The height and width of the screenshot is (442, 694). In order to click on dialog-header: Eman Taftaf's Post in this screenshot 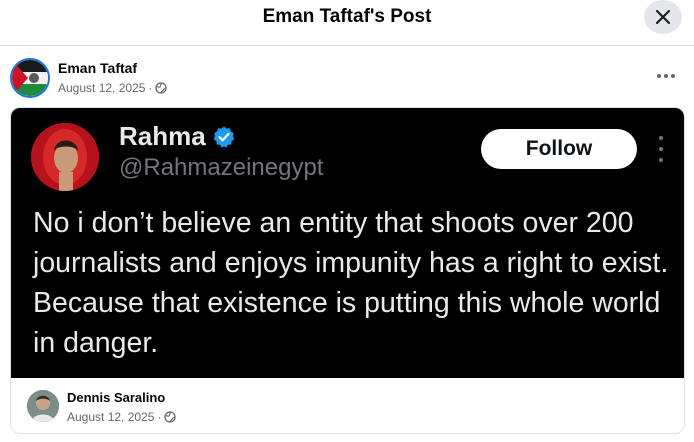, I will do `click(347, 23)`.